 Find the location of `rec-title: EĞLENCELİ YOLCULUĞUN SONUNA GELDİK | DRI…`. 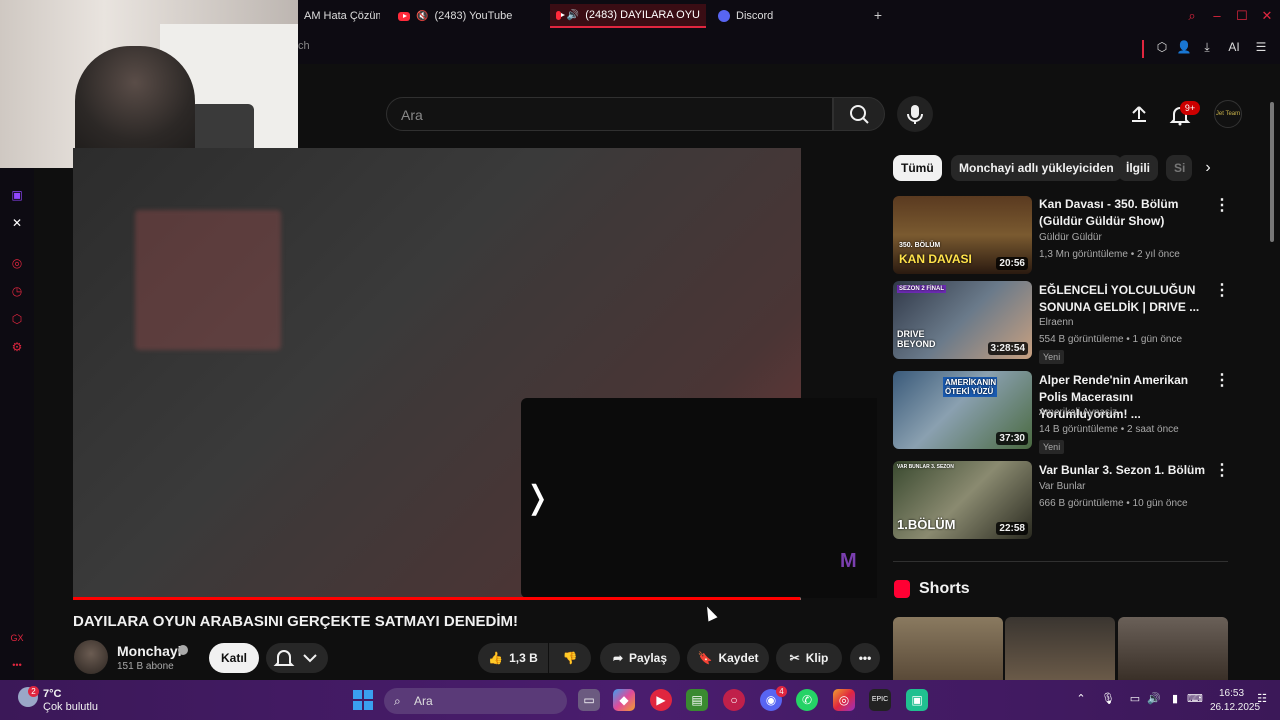

rec-title: EĞLENCELİ YOLCULUĞUN SONUNA GELDİK | DRI… is located at coordinates (1127, 299).